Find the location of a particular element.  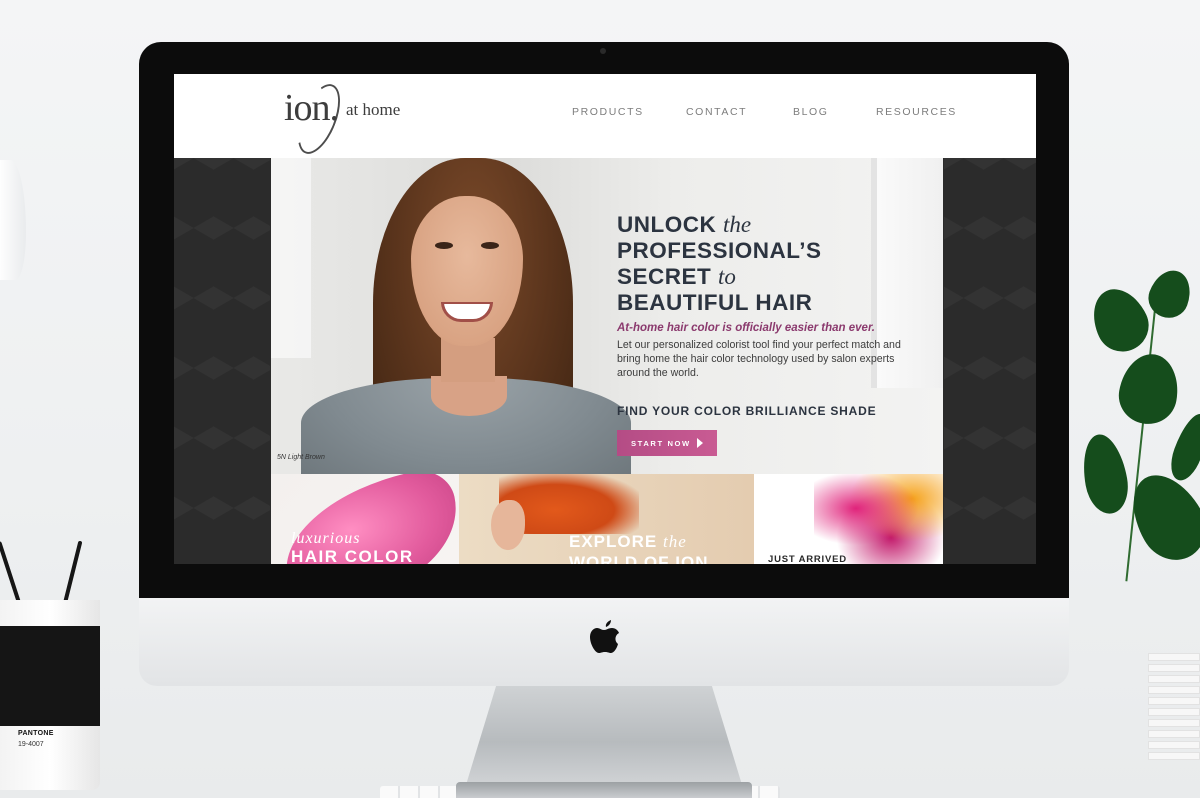

headline-italic: to is located at coordinates (727, 276).